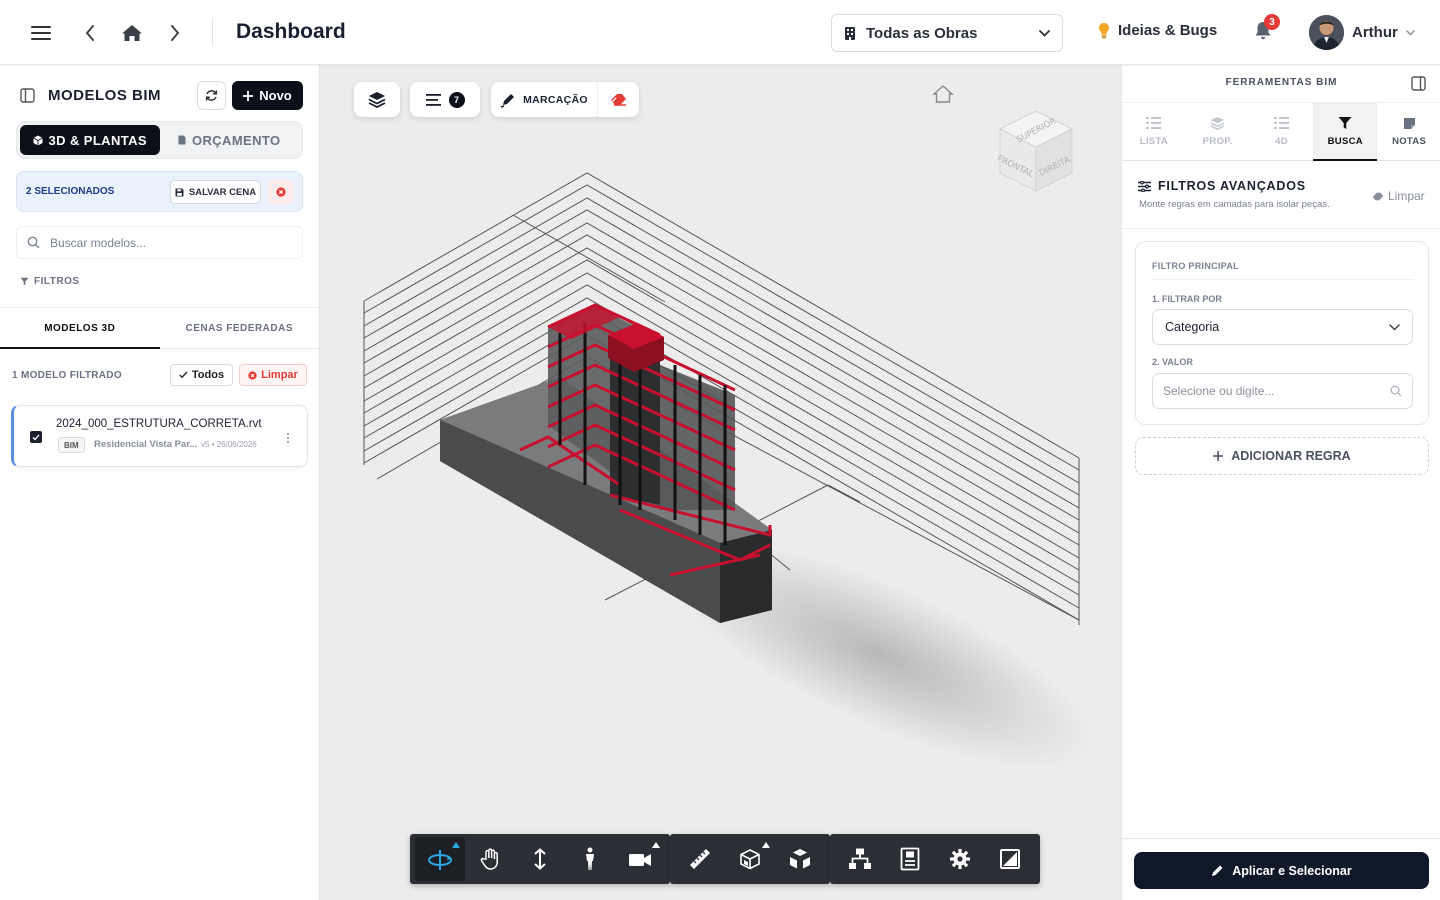  I want to click on cube-icon, so click(37, 140).